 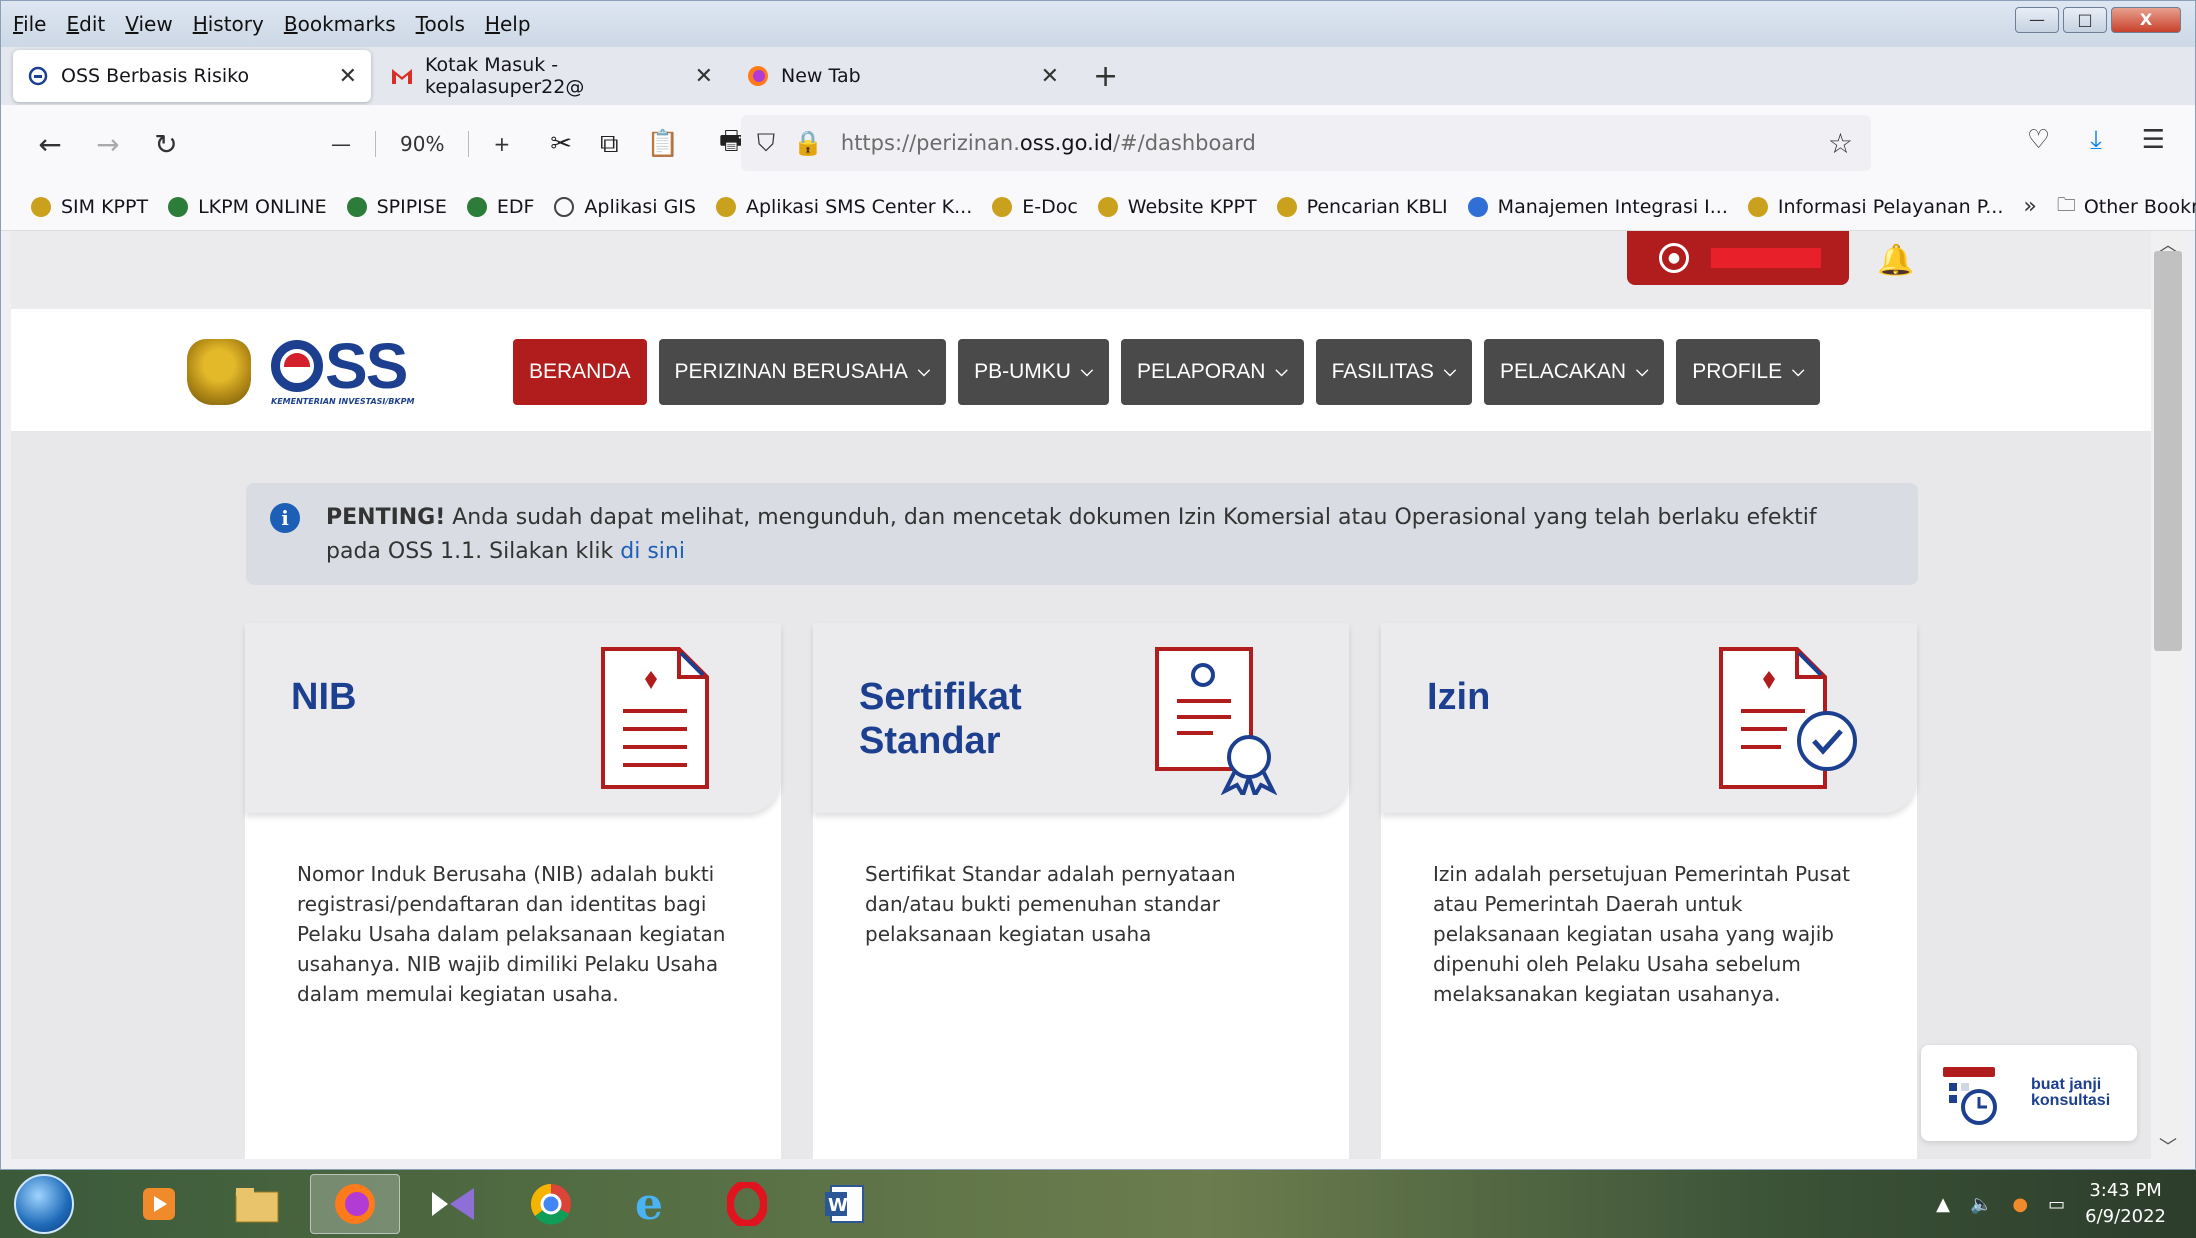 I want to click on maximize-button: □, so click(x=2085, y=20).